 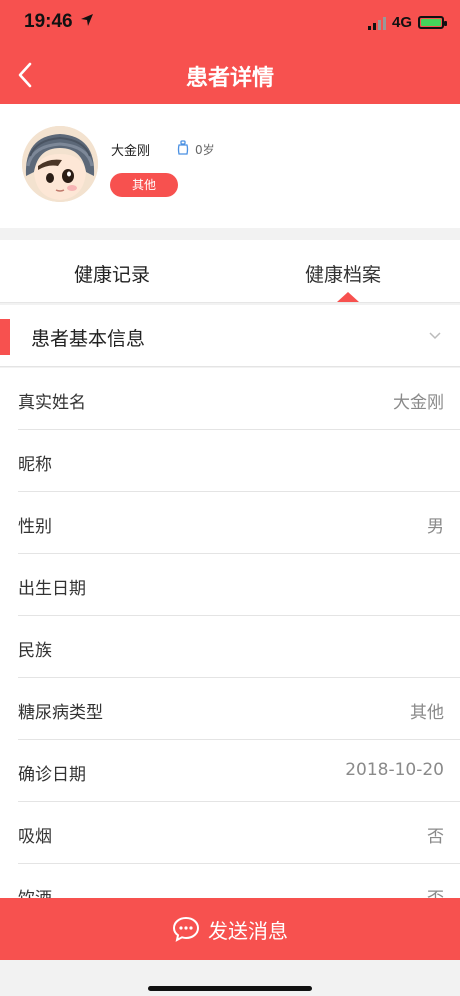 I want to click on navbar: 患者详情, so click(x=230, y=75).